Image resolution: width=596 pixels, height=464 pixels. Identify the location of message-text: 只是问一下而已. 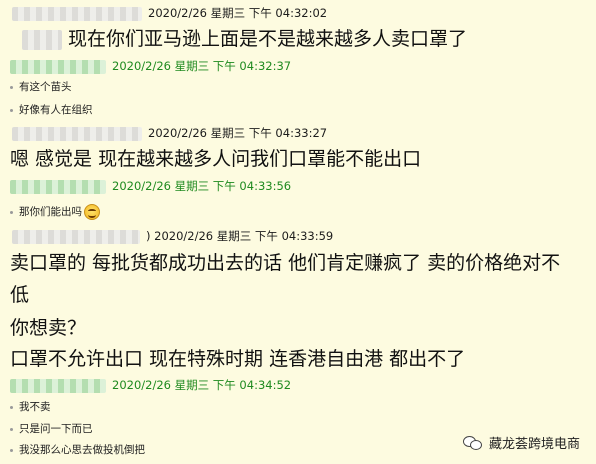
(56, 429).